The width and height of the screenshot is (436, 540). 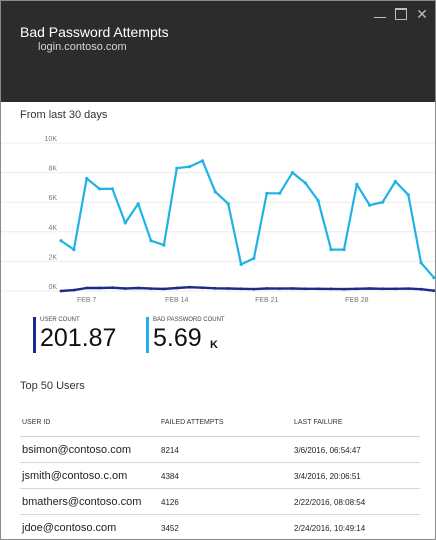 I want to click on blade-subtitle: login.contoso.com, so click(x=82, y=47).